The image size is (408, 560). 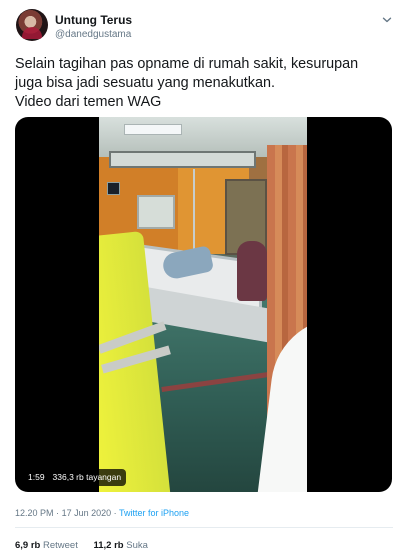 What do you see at coordinates (87, 513) in the screenshot?
I see `tweet-date: 17 Jun 2020` at bounding box center [87, 513].